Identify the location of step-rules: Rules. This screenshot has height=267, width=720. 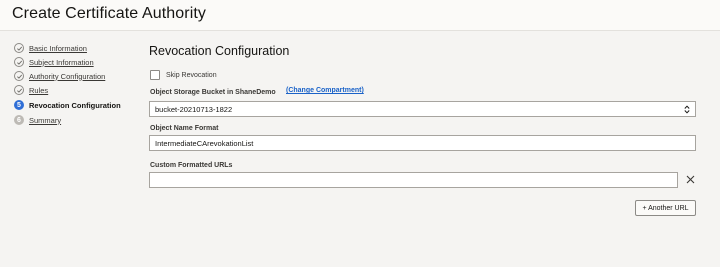
(31, 90).